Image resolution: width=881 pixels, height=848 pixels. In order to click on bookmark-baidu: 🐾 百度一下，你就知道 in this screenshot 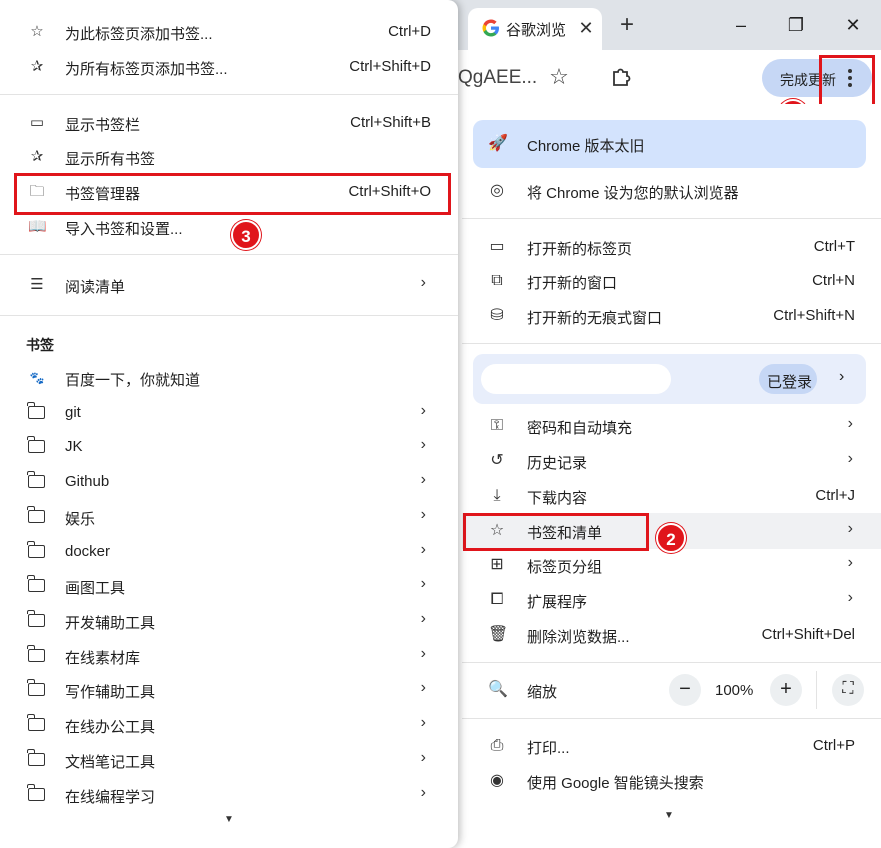, I will do `click(229, 378)`.